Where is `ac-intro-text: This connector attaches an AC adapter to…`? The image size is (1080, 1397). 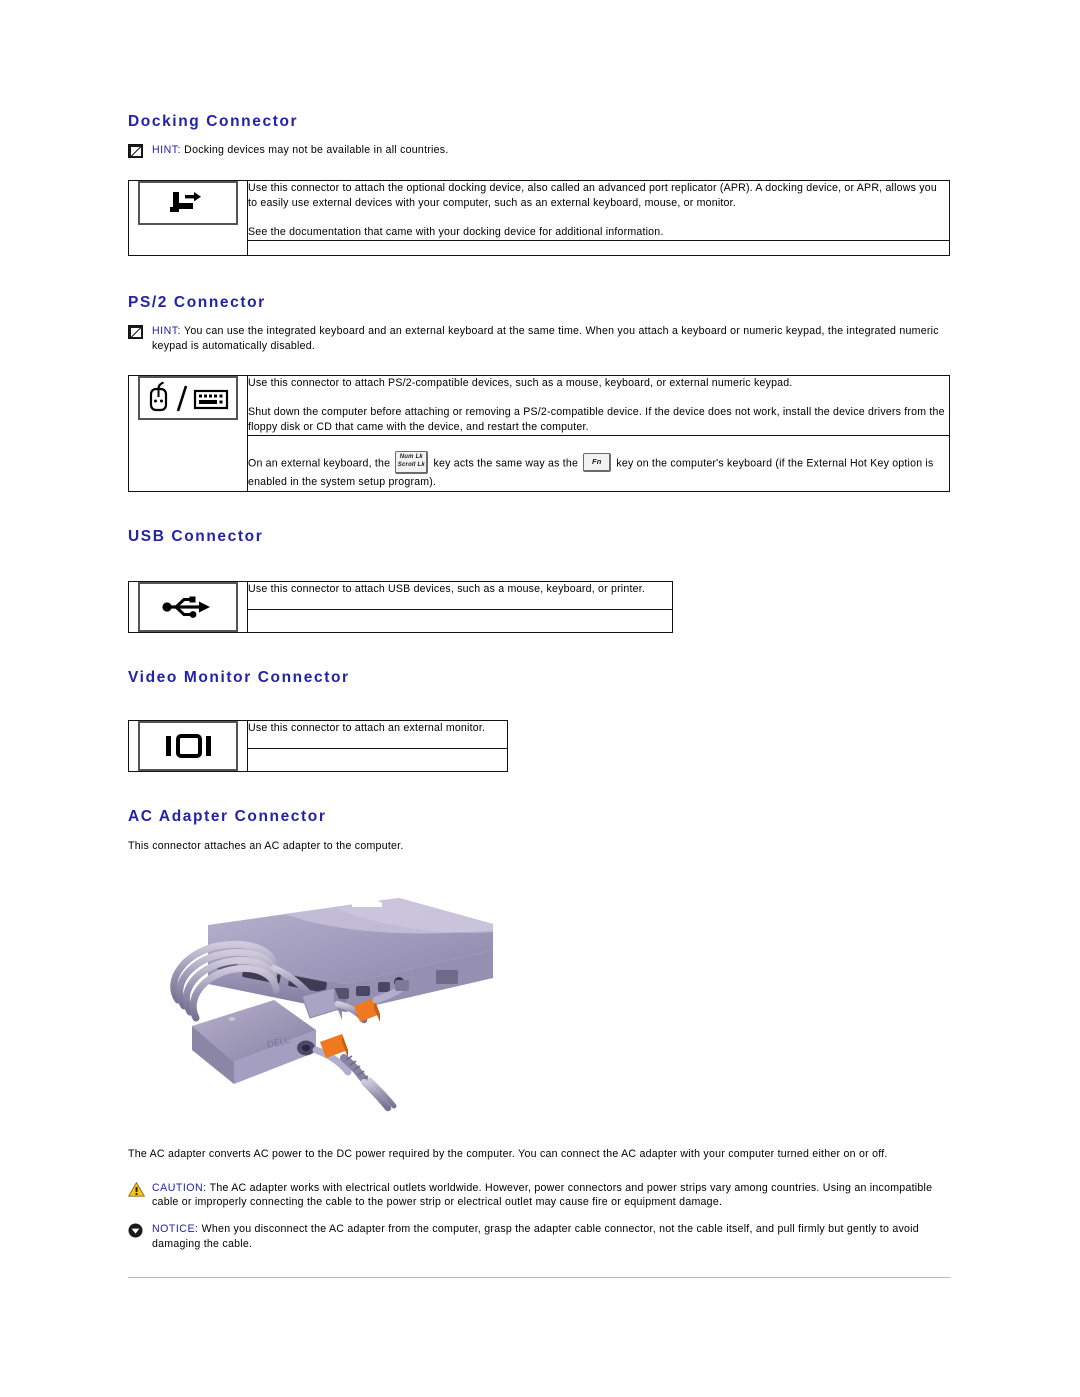
ac-intro-text: This connector attaches an AC adapter to… is located at coordinates (266, 845).